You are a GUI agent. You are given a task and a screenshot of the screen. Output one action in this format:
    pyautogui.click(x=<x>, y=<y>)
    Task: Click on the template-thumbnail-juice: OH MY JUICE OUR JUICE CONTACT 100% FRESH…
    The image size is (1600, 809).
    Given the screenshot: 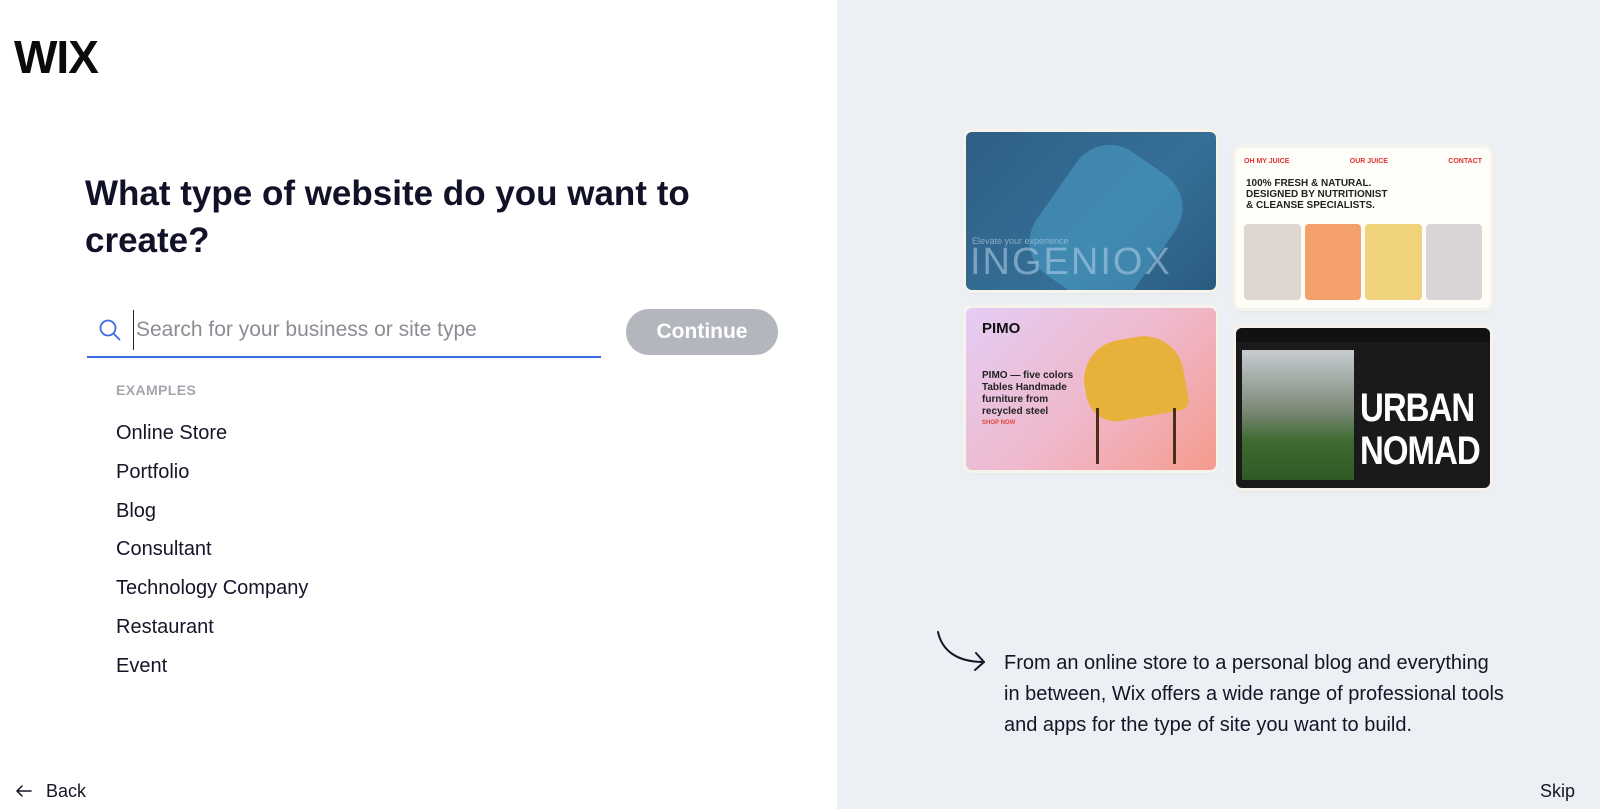 What is the action you would take?
    pyautogui.click(x=1363, y=228)
    